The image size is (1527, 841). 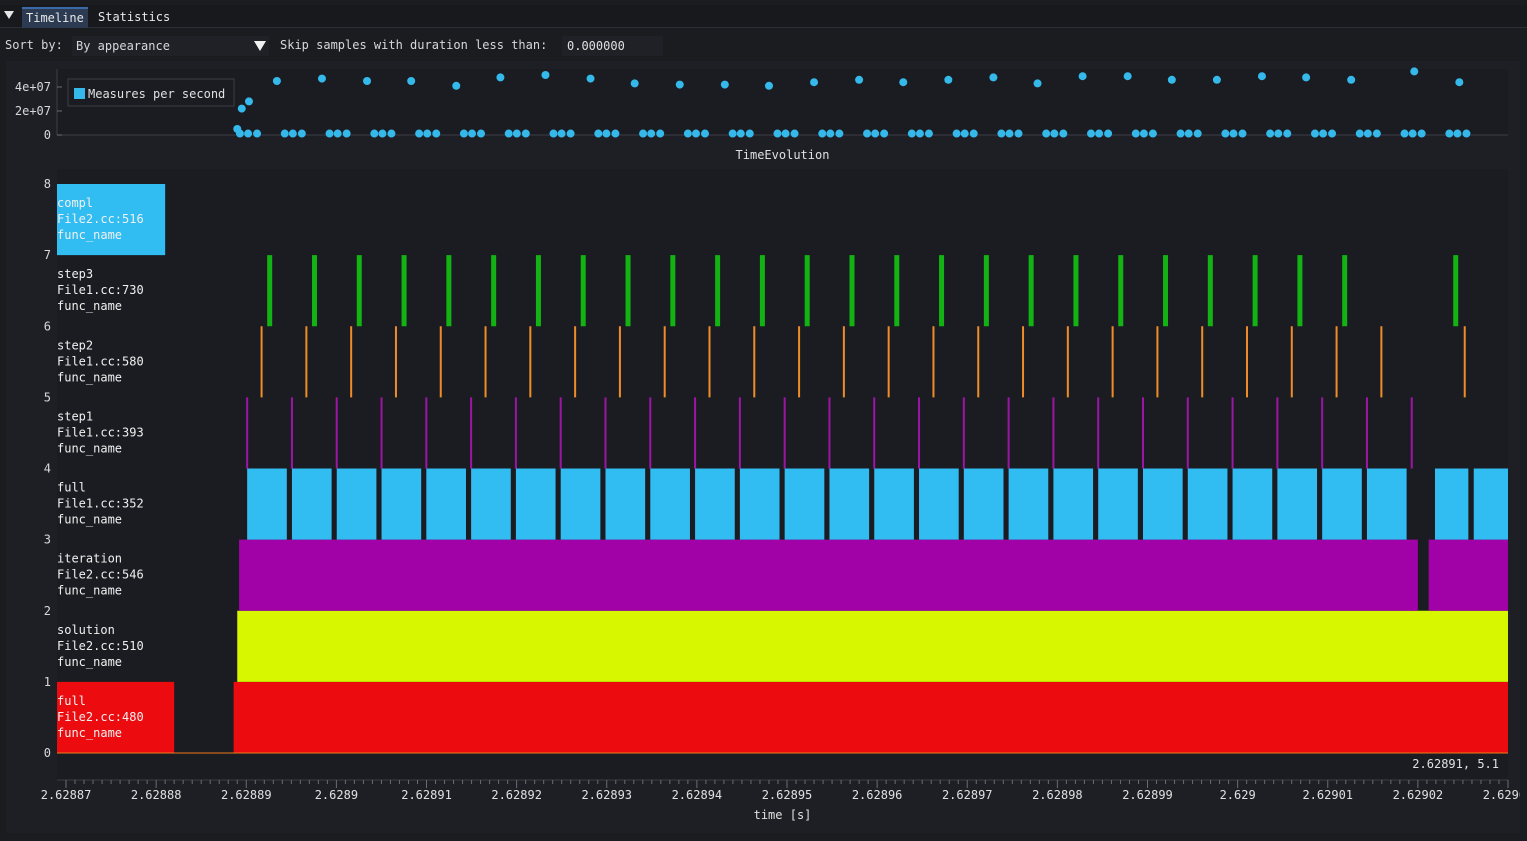 I want to click on cursor-readout: 2.62891, 5.1, so click(x=1455, y=764).